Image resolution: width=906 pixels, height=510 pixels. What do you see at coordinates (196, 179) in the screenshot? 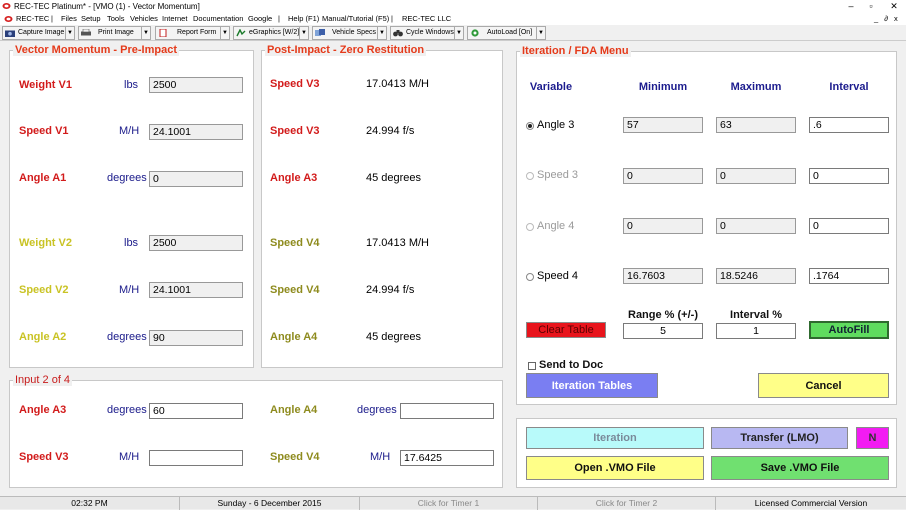
I see `angle-a1-field` at bounding box center [196, 179].